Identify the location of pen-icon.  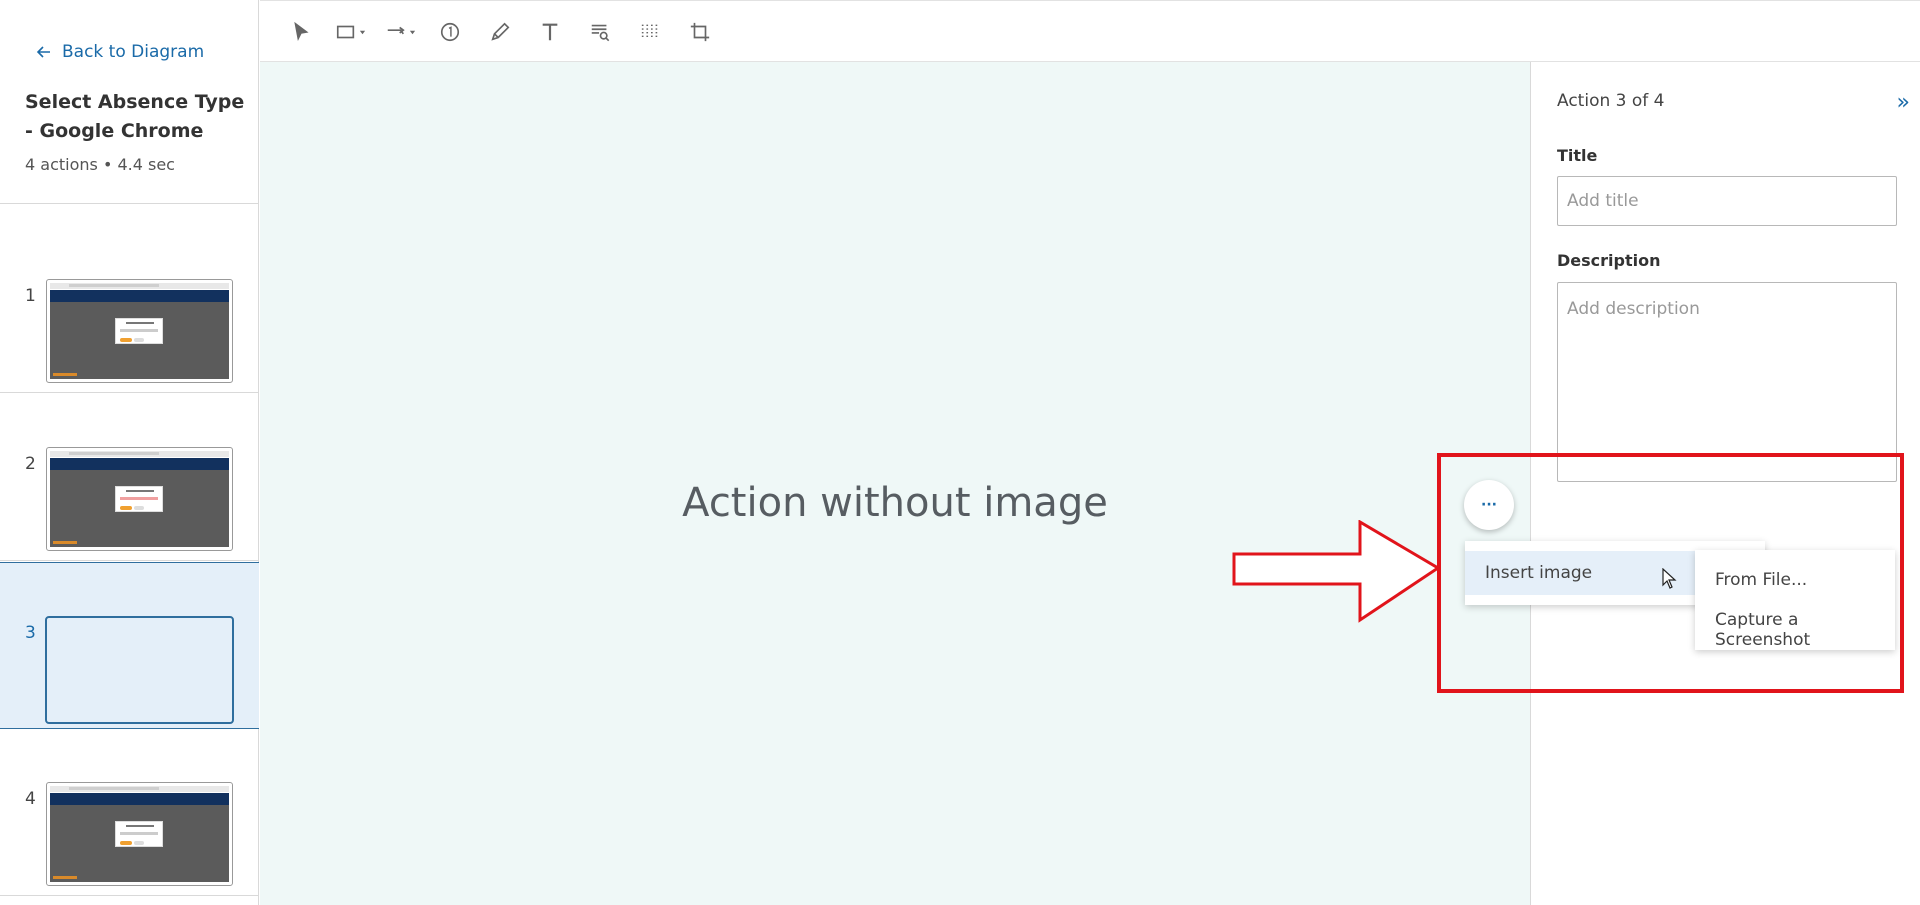
(500, 31).